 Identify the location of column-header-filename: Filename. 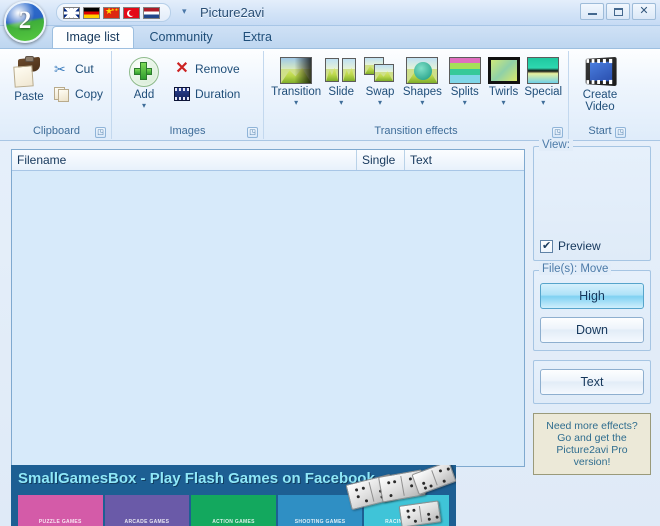
(184, 160).